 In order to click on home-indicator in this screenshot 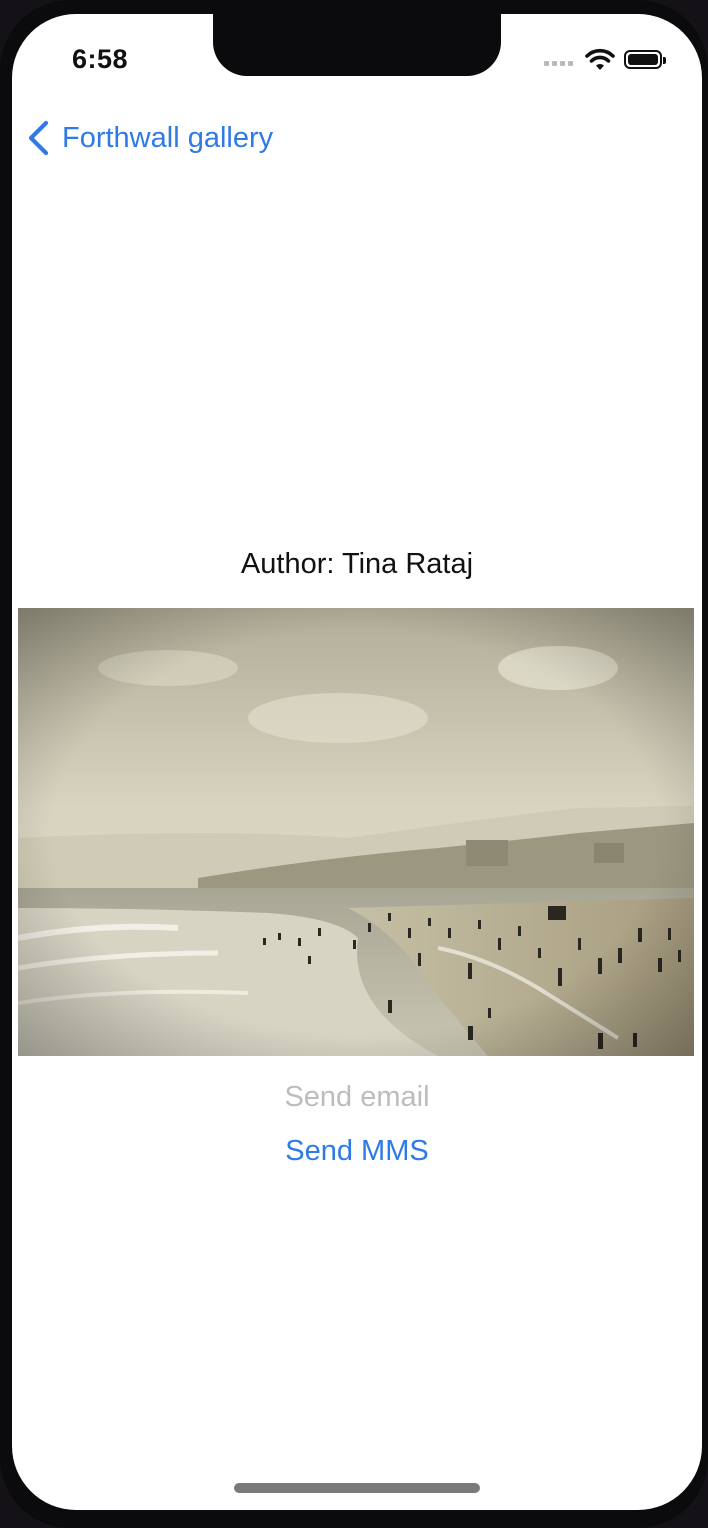, I will do `click(357, 1488)`.